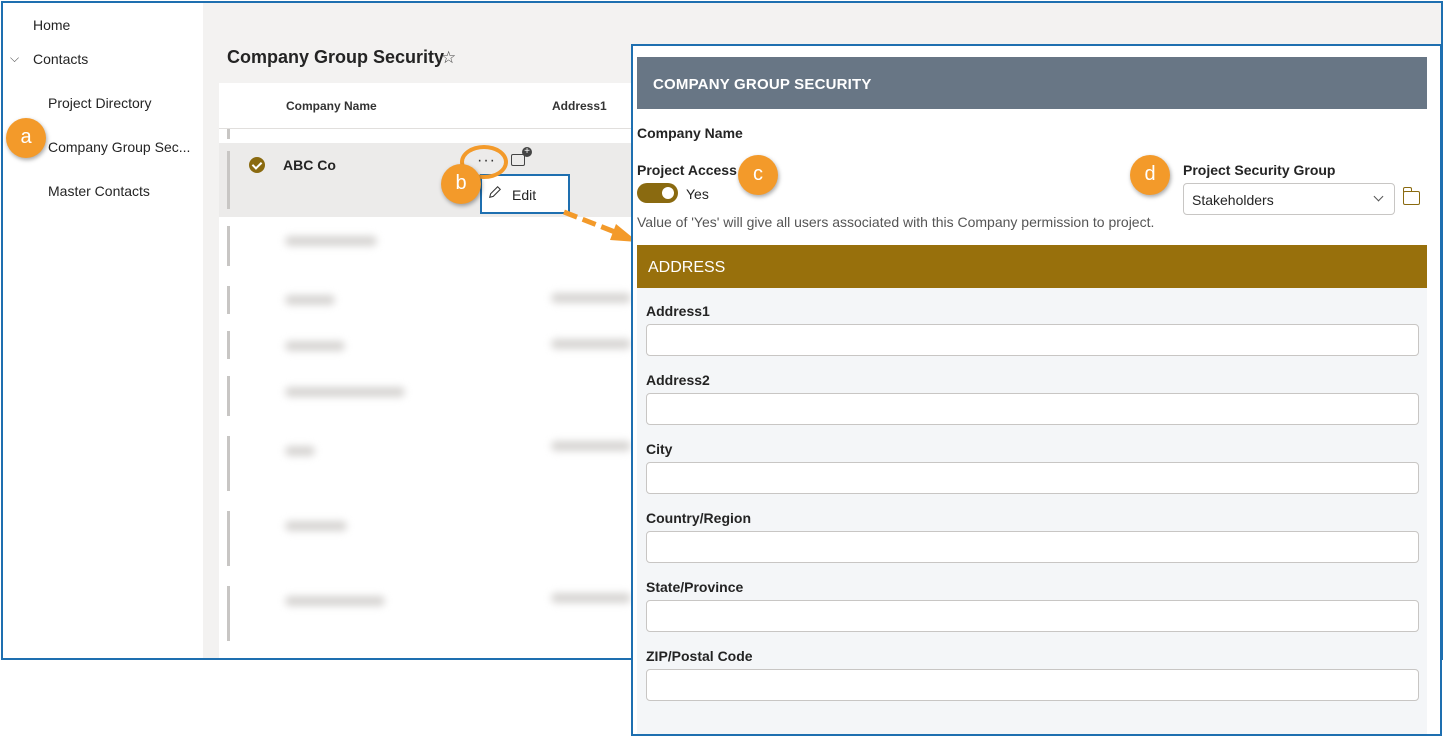 The width and height of the screenshot is (1447, 740). Describe the element at coordinates (1032, 685) in the screenshot. I see `zip-postal-code-field` at that location.